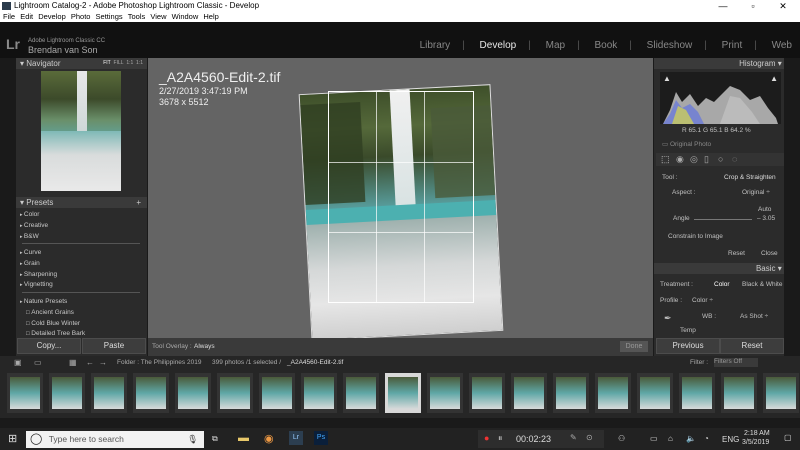  I want to click on microphone-icon: 🎙, so click(192, 439).